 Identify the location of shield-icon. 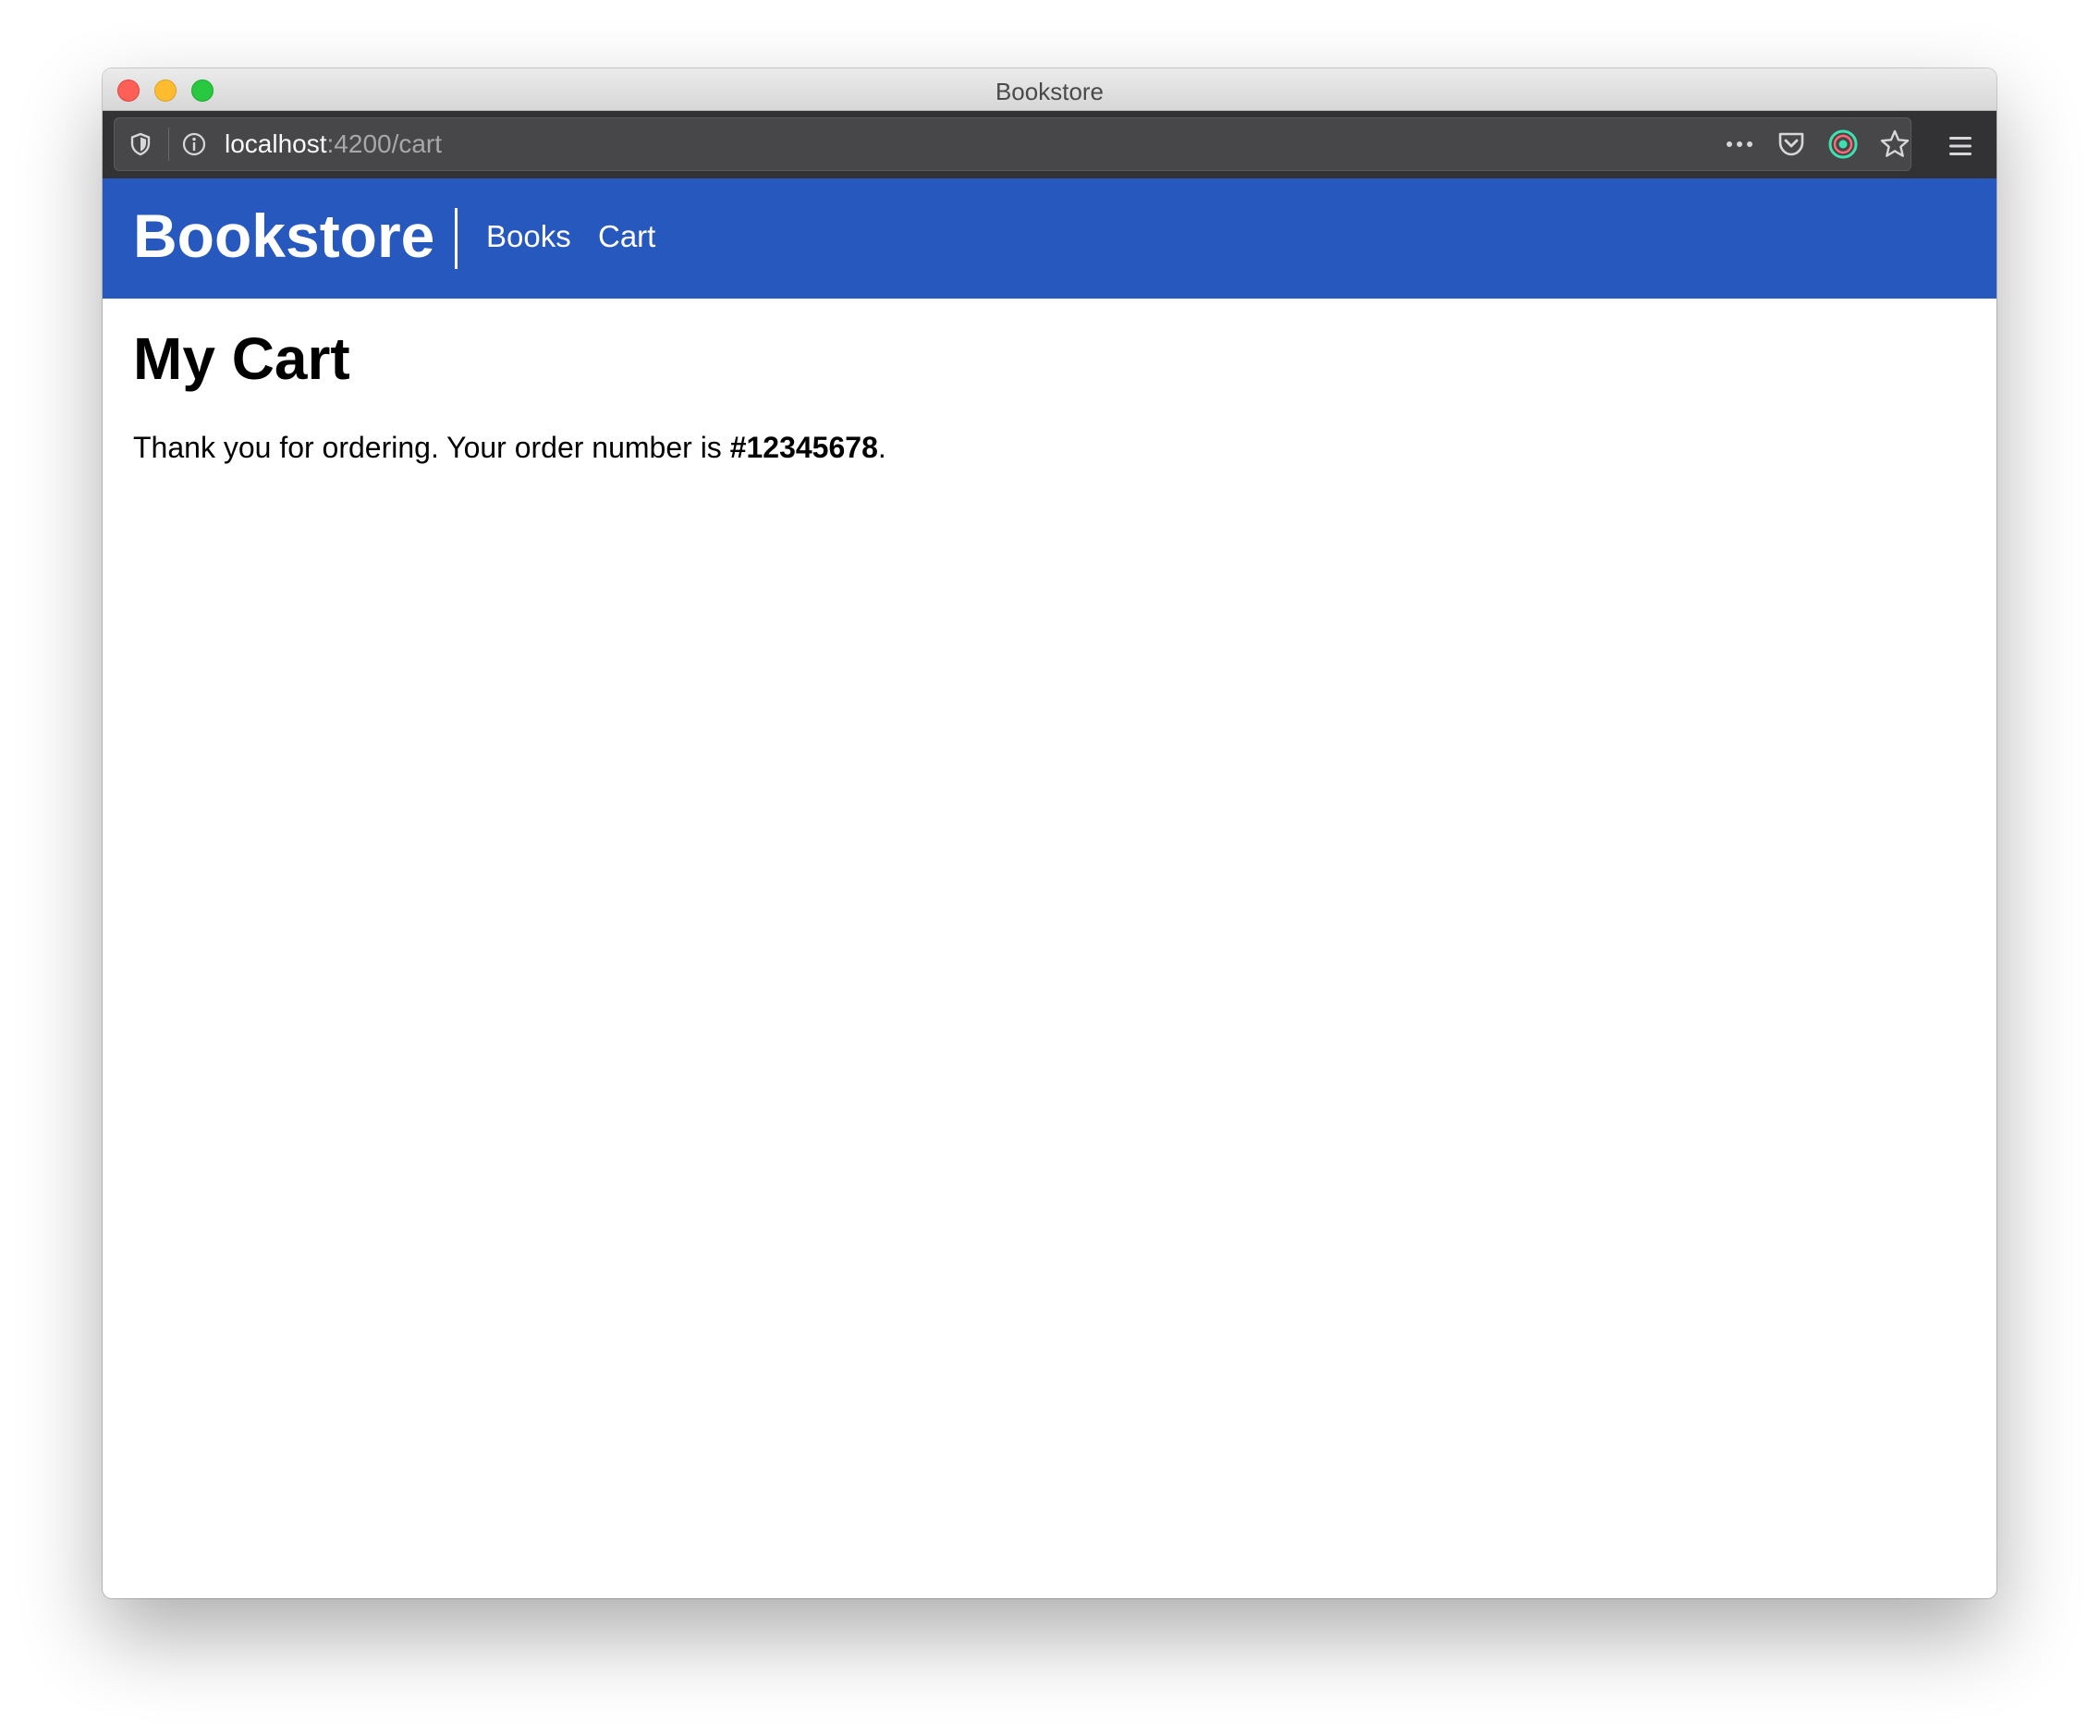
(140, 144).